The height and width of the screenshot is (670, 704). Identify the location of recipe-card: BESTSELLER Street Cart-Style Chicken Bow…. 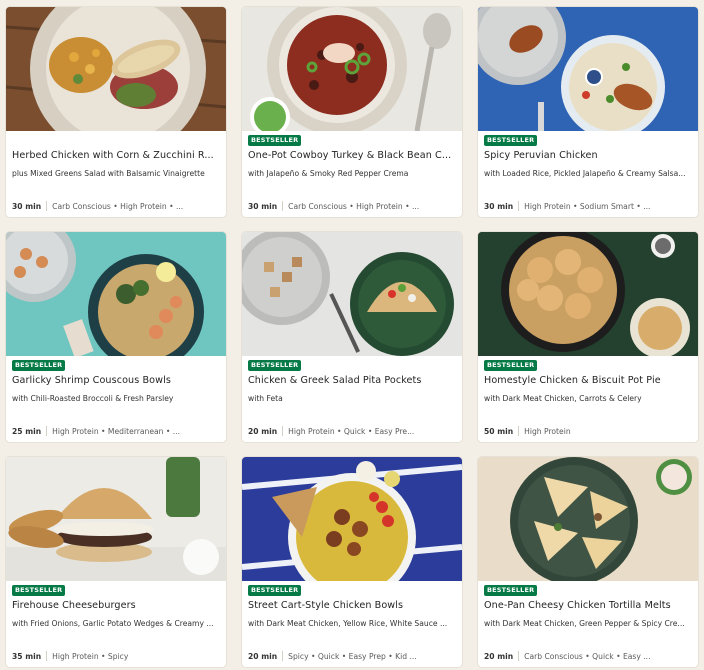
(352, 562).